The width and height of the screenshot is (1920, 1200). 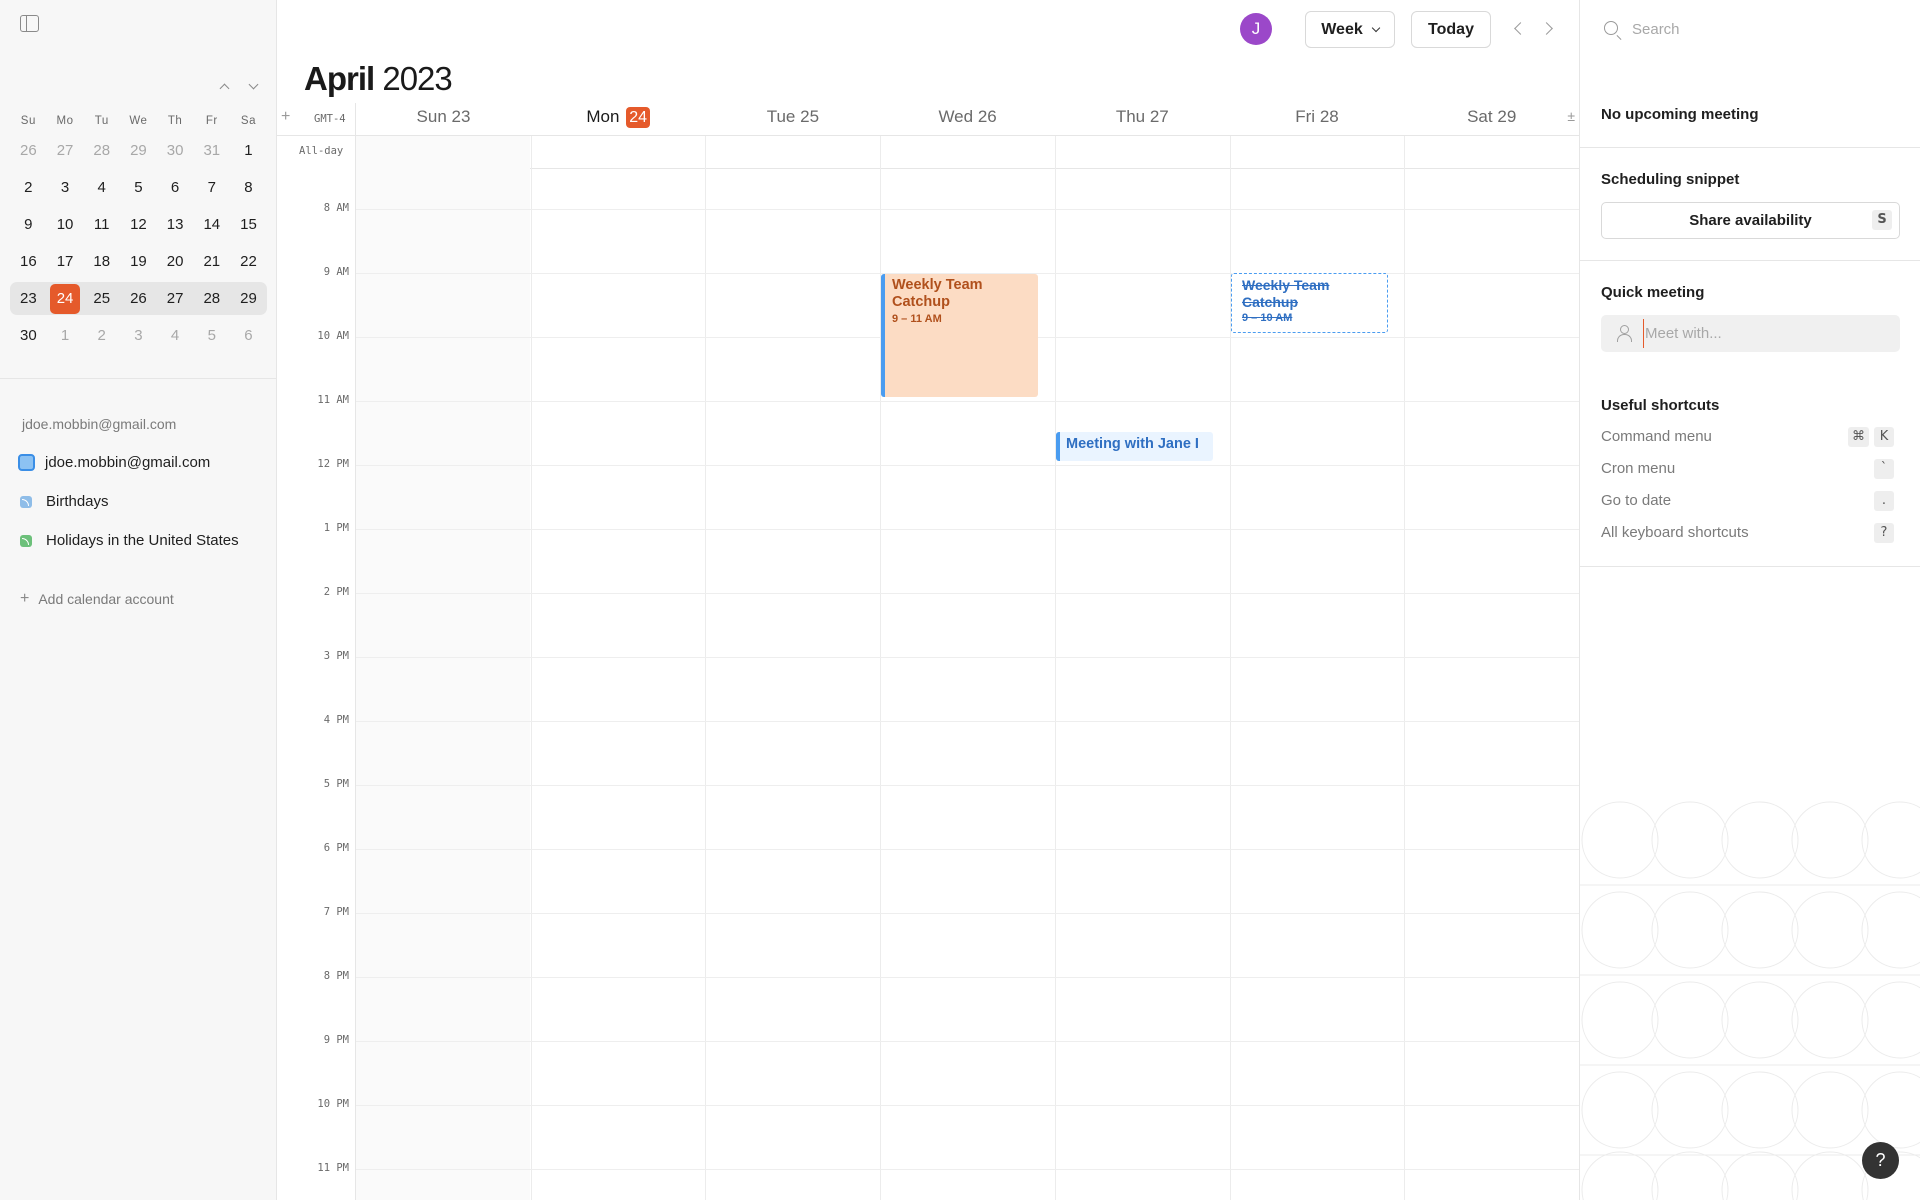 What do you see at coordinates (101, 225) in the screenshot?
I see `mini-calendar-day: 11` at bounding box center [101, 225].